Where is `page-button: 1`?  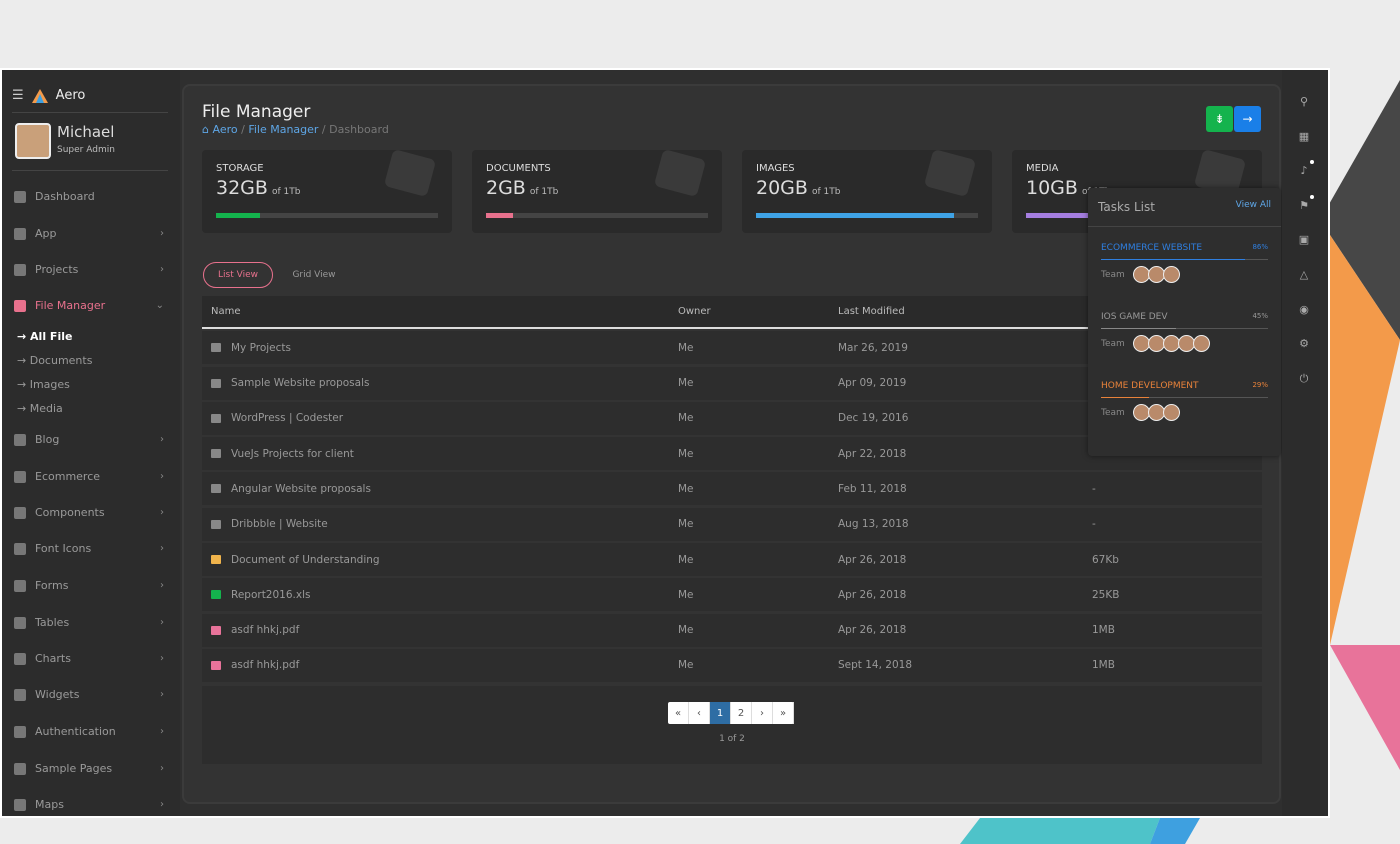 page-button: 1 is located at coordinates (720, 713).